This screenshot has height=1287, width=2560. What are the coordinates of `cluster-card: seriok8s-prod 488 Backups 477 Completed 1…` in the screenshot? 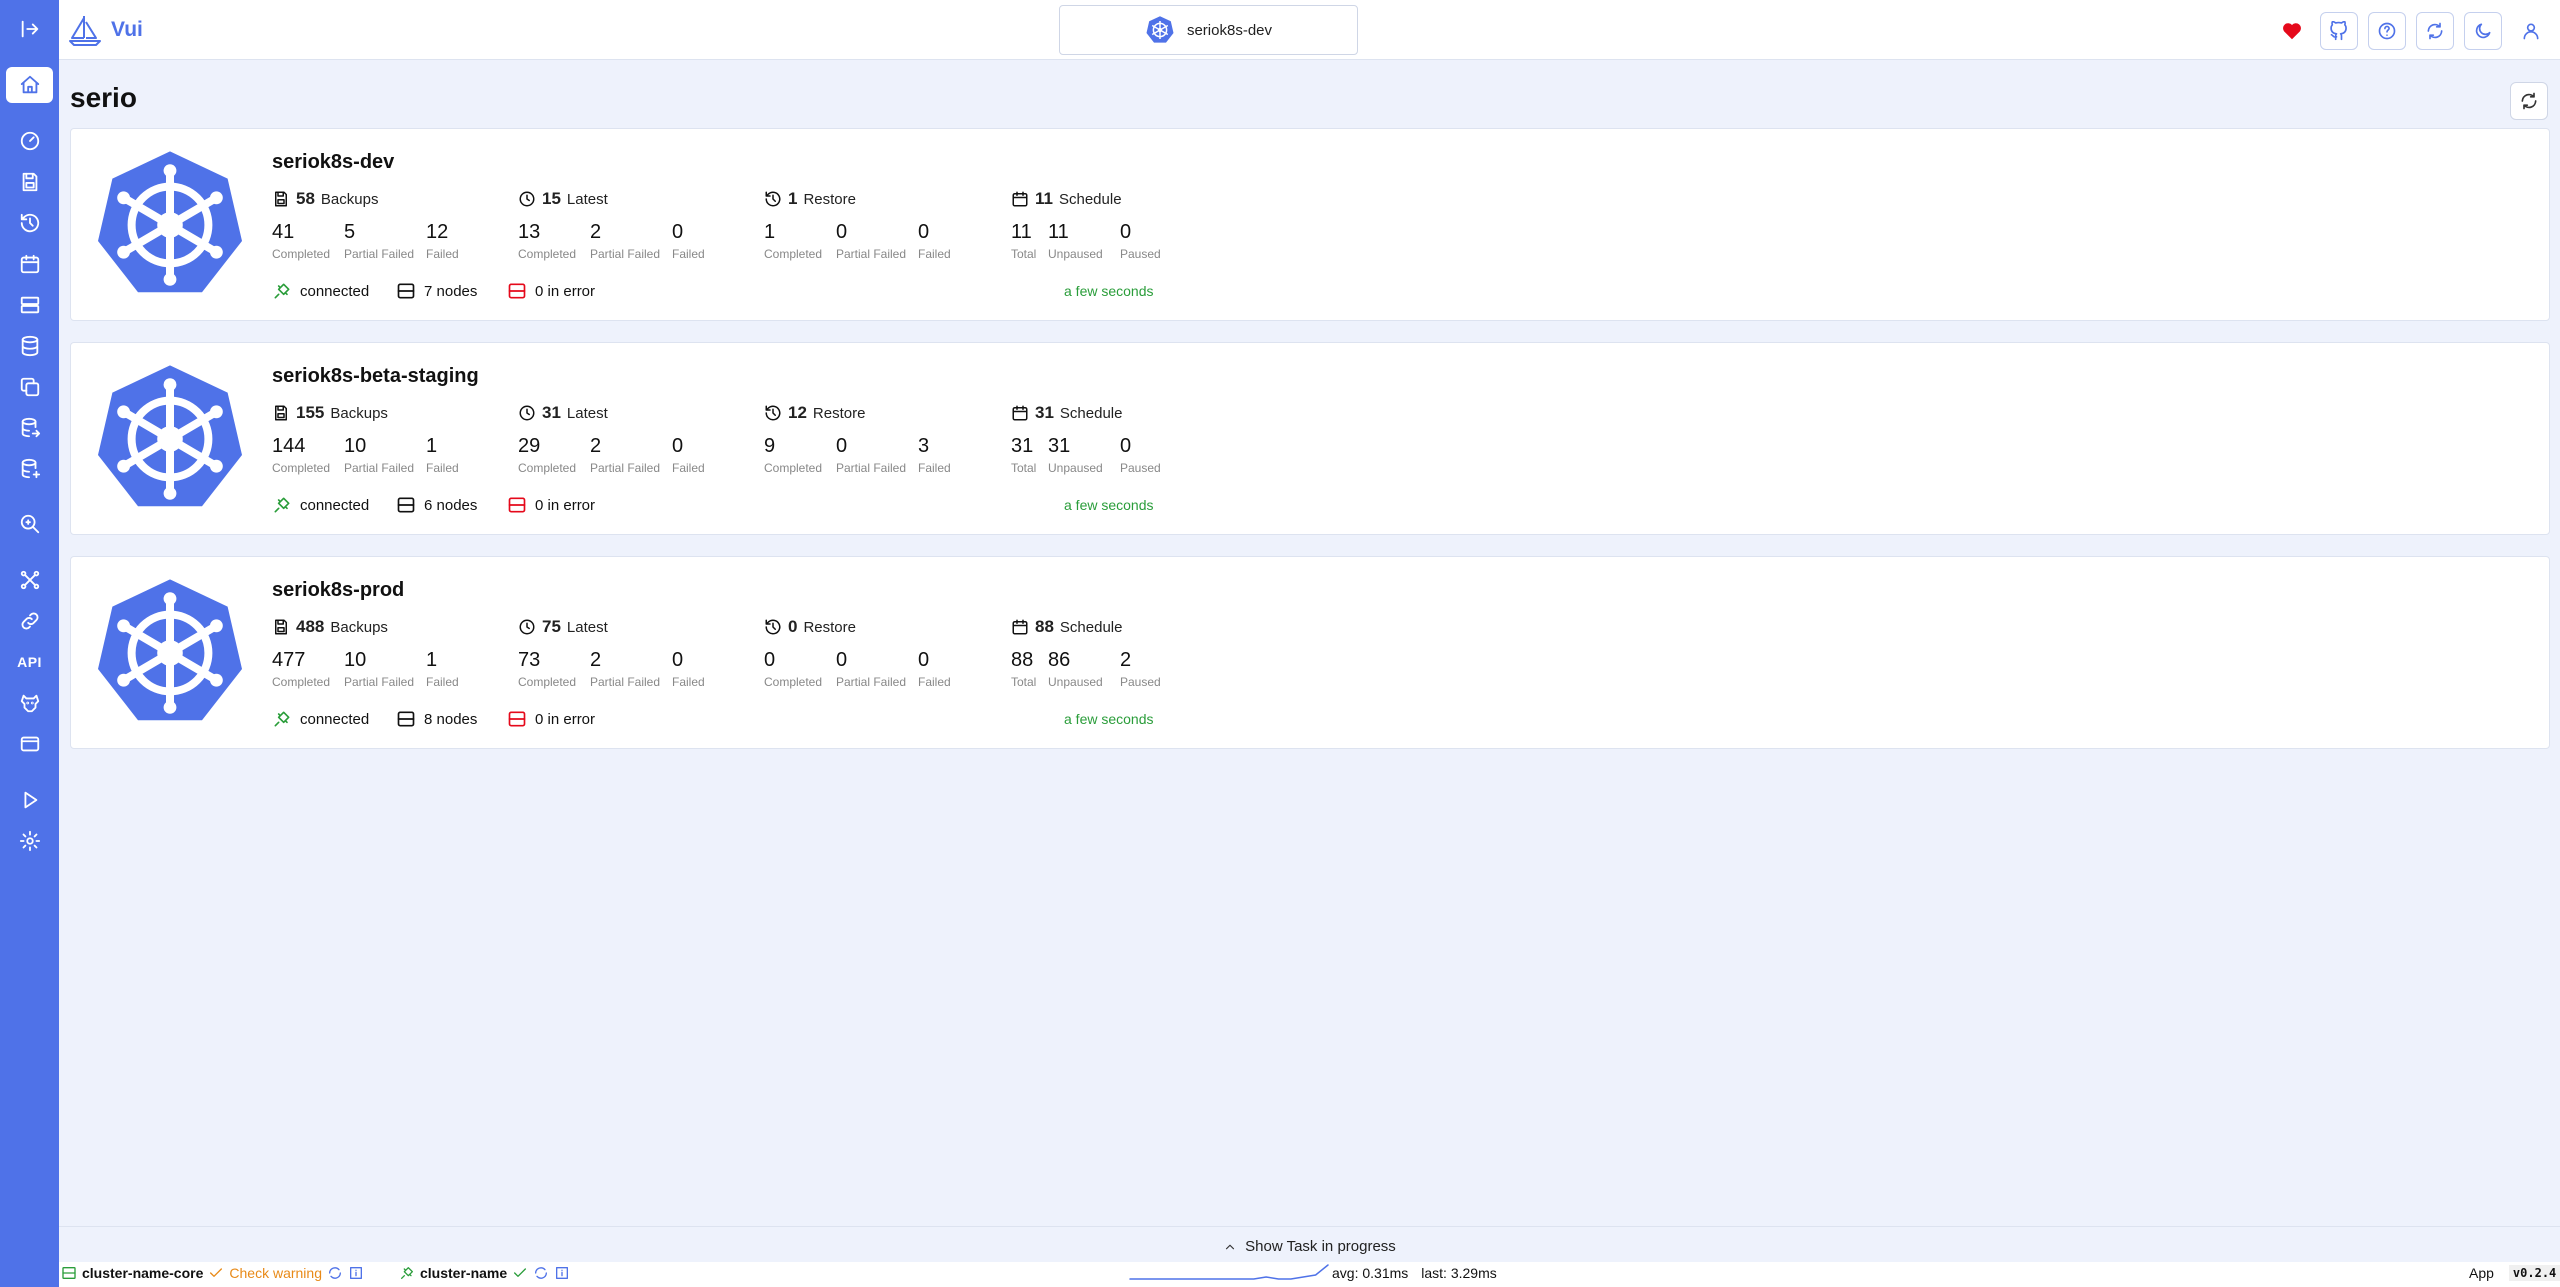 It's located at (1310, 652).